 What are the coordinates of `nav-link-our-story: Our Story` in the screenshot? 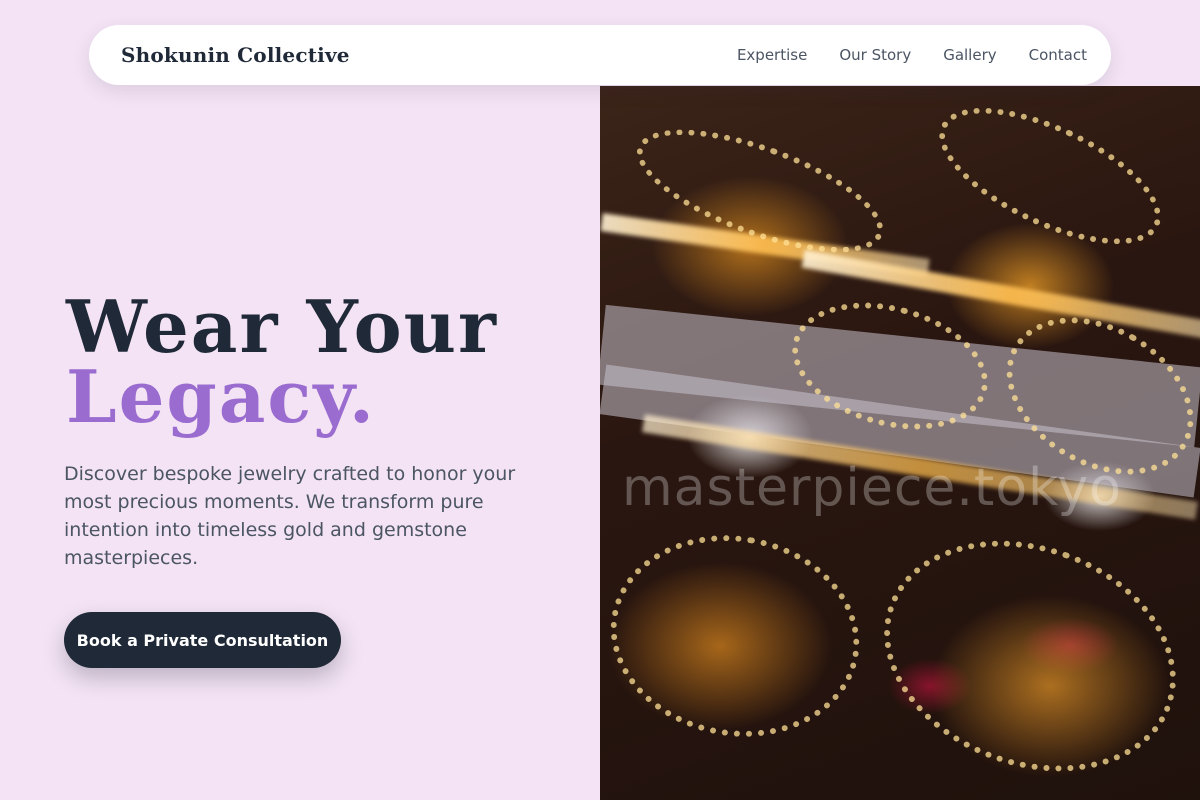 It's located at (875, 55).